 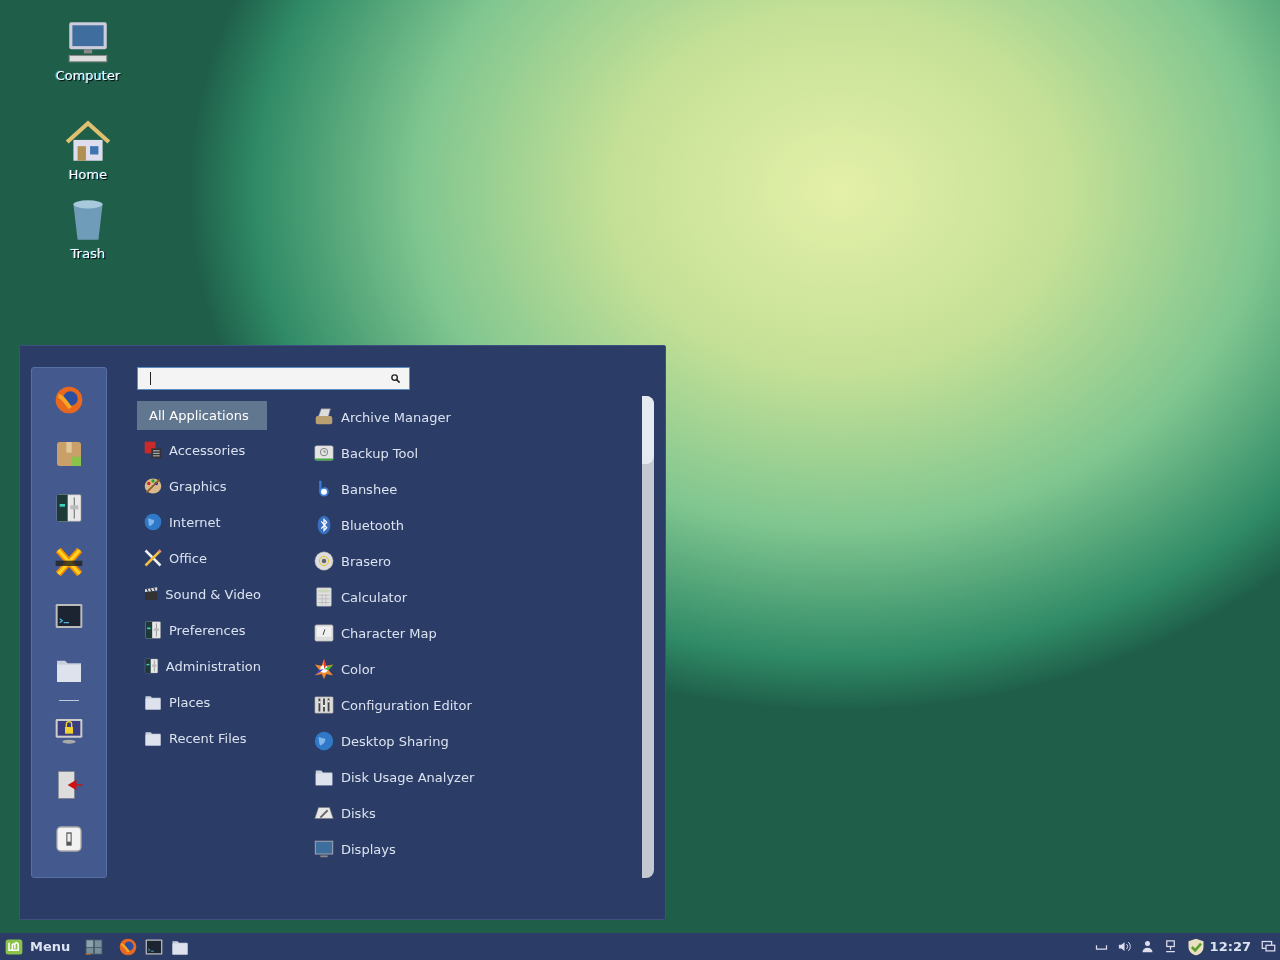 I want to click on desktop-icon-label: Computer, so click(x=88, y=75).